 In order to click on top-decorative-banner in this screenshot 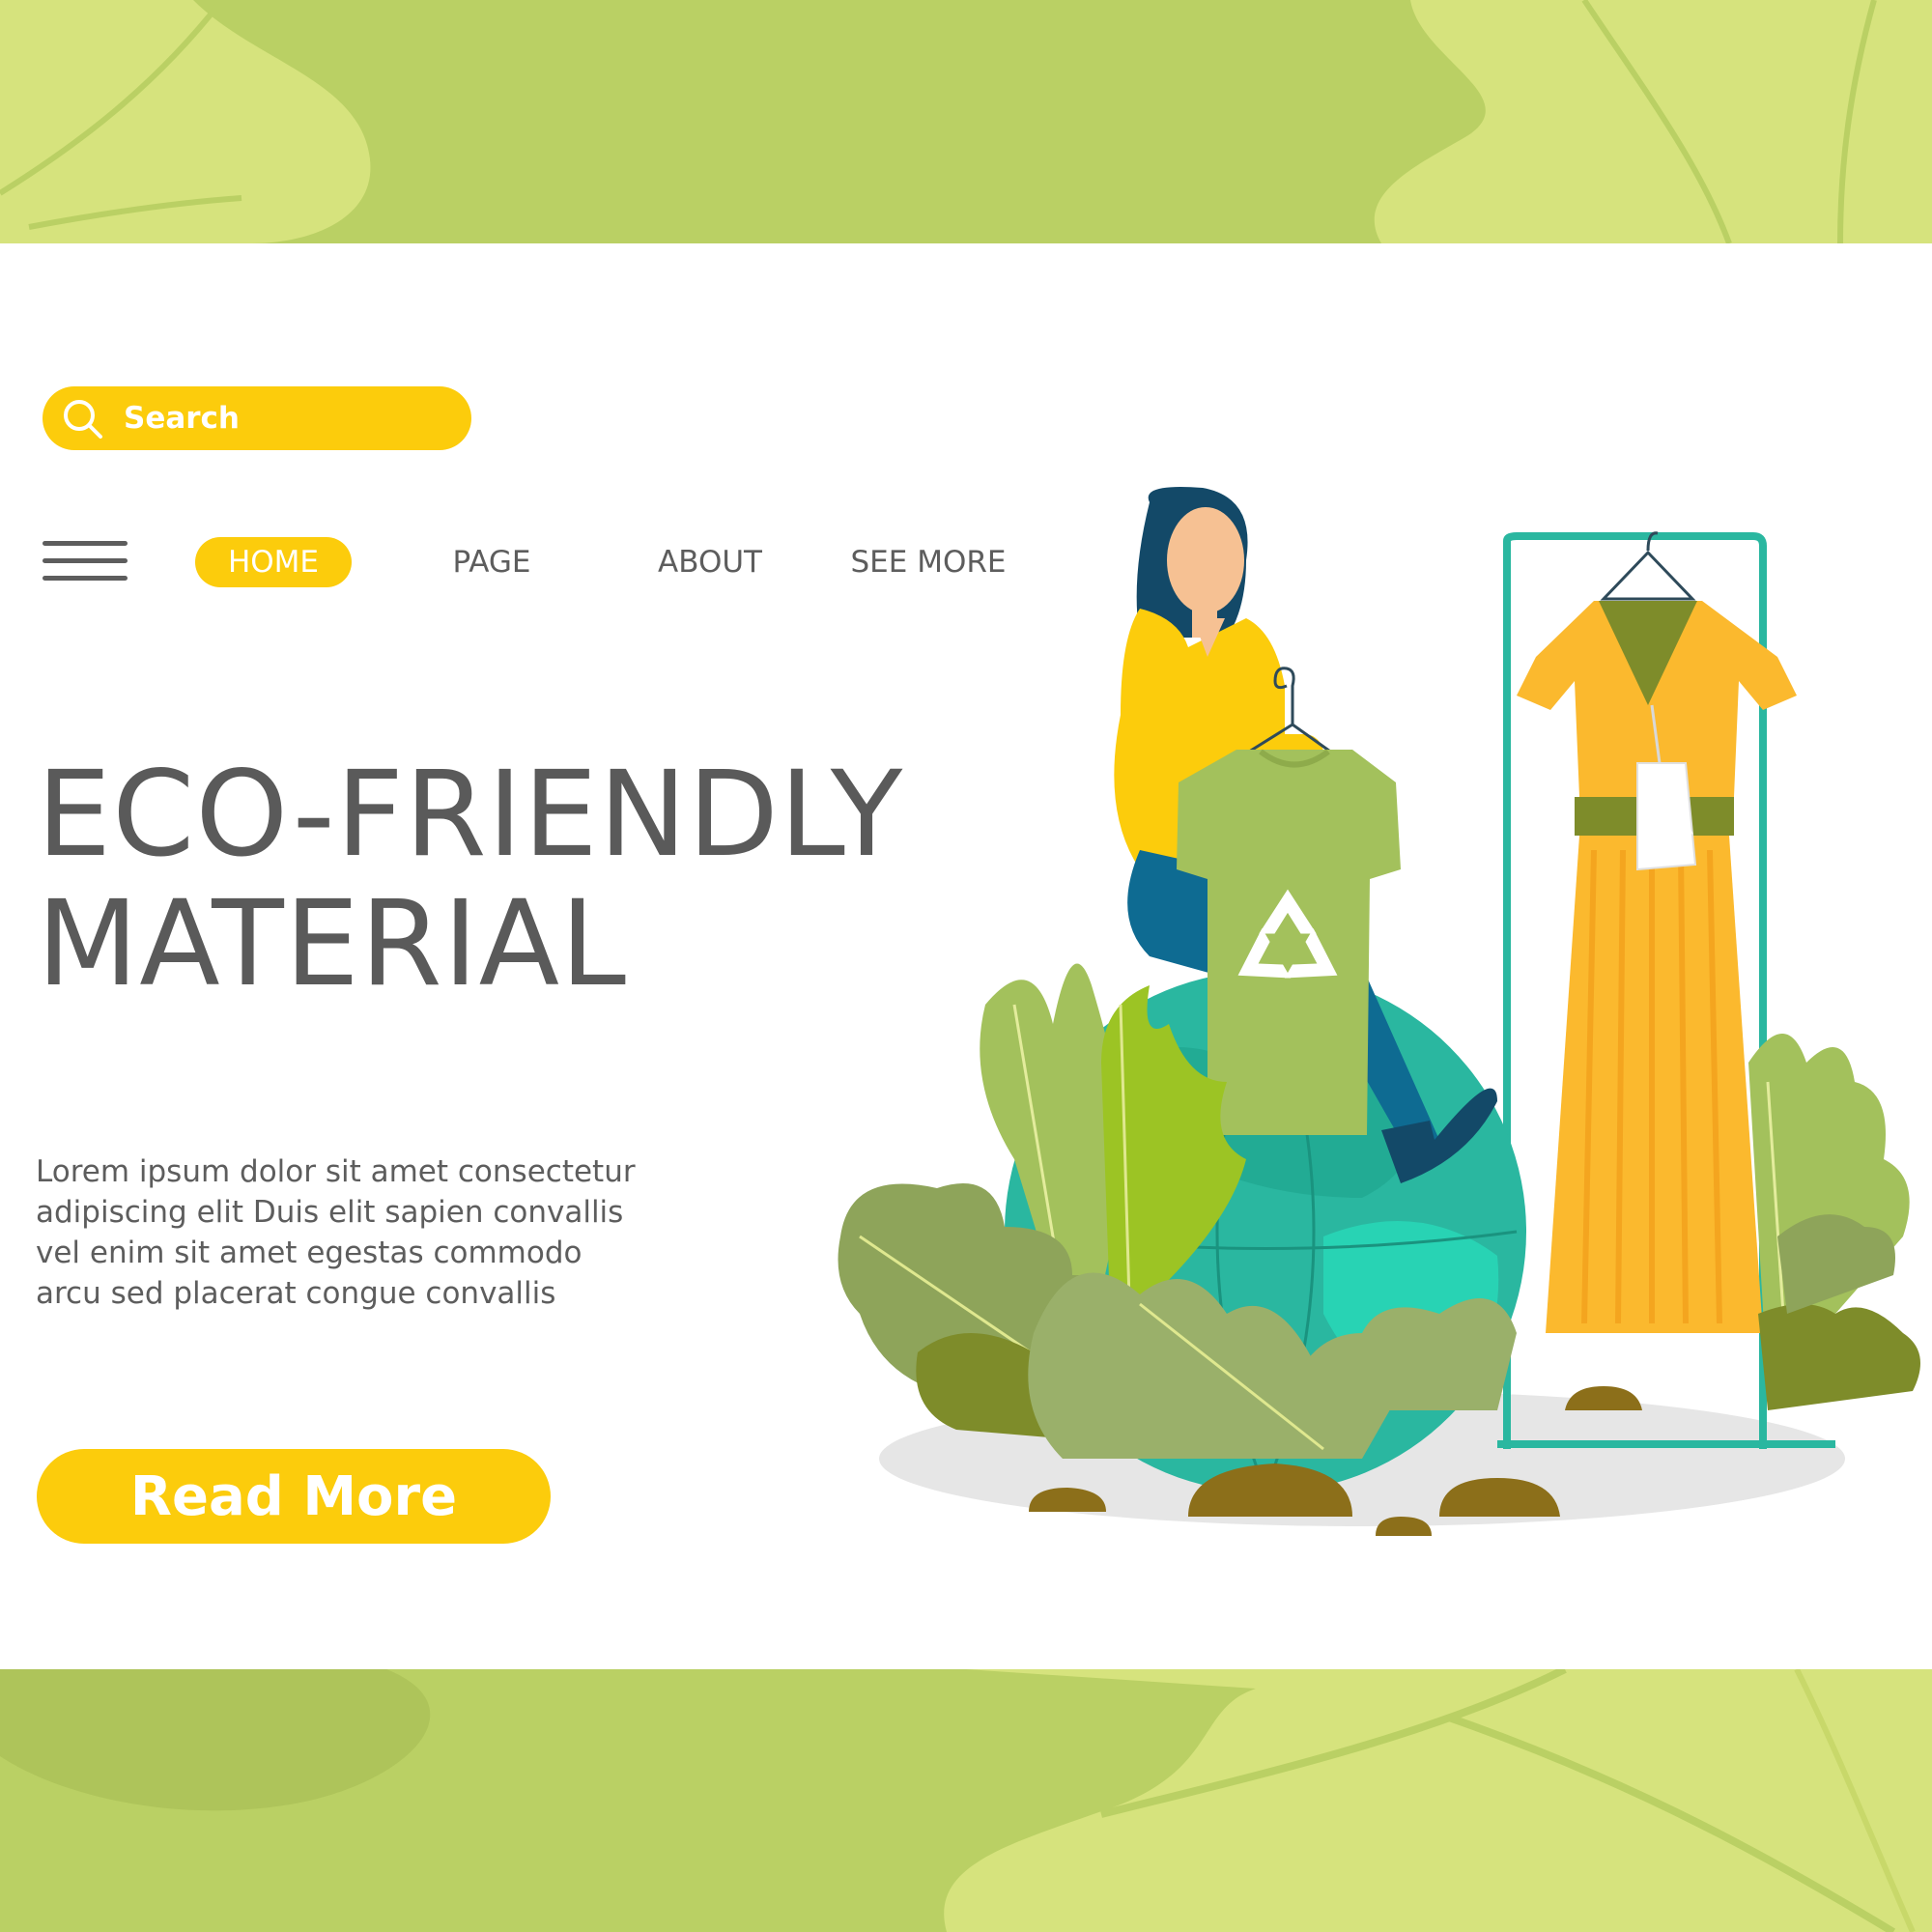, I will do `click(966, 121)`.